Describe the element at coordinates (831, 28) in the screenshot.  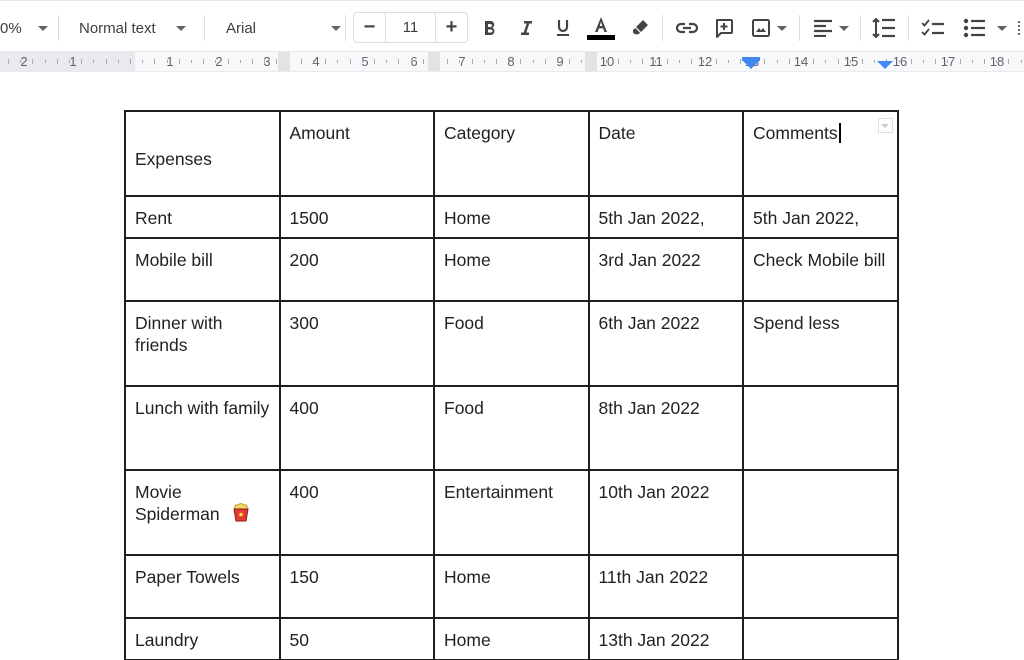
I see `align-button` at that location.